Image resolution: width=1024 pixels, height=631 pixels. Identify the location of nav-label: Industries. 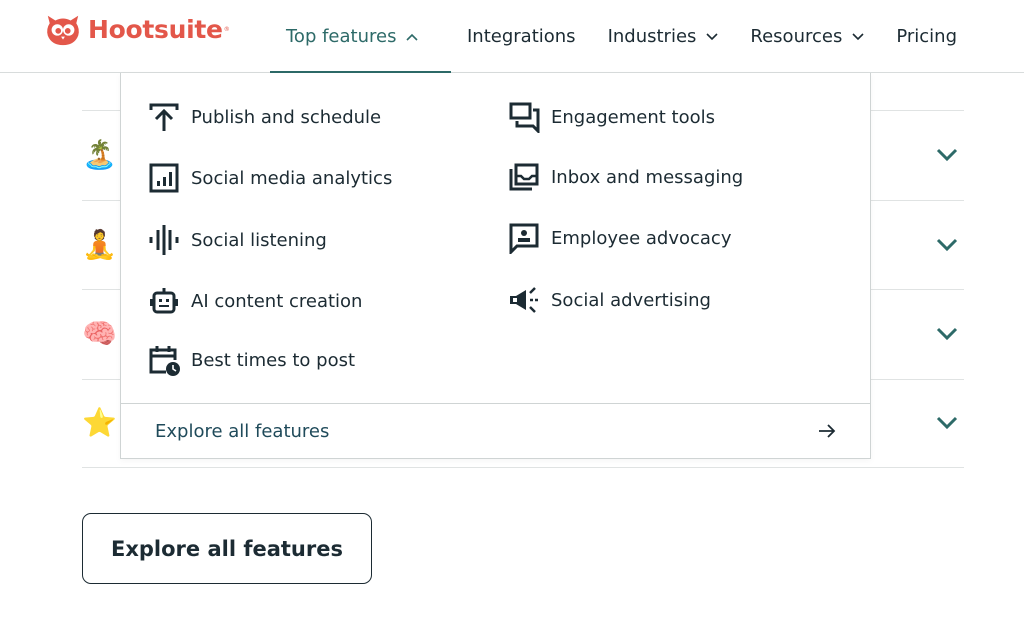
(652, 36).